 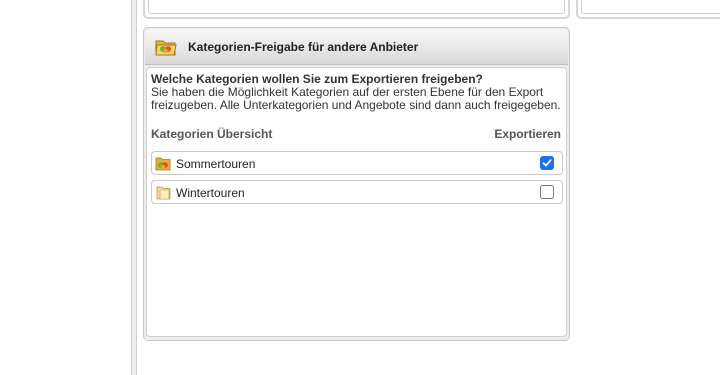 I want to click on panel-title: Kategorien-Freigabe für andere Anbieter, so click(x=303, y=47).